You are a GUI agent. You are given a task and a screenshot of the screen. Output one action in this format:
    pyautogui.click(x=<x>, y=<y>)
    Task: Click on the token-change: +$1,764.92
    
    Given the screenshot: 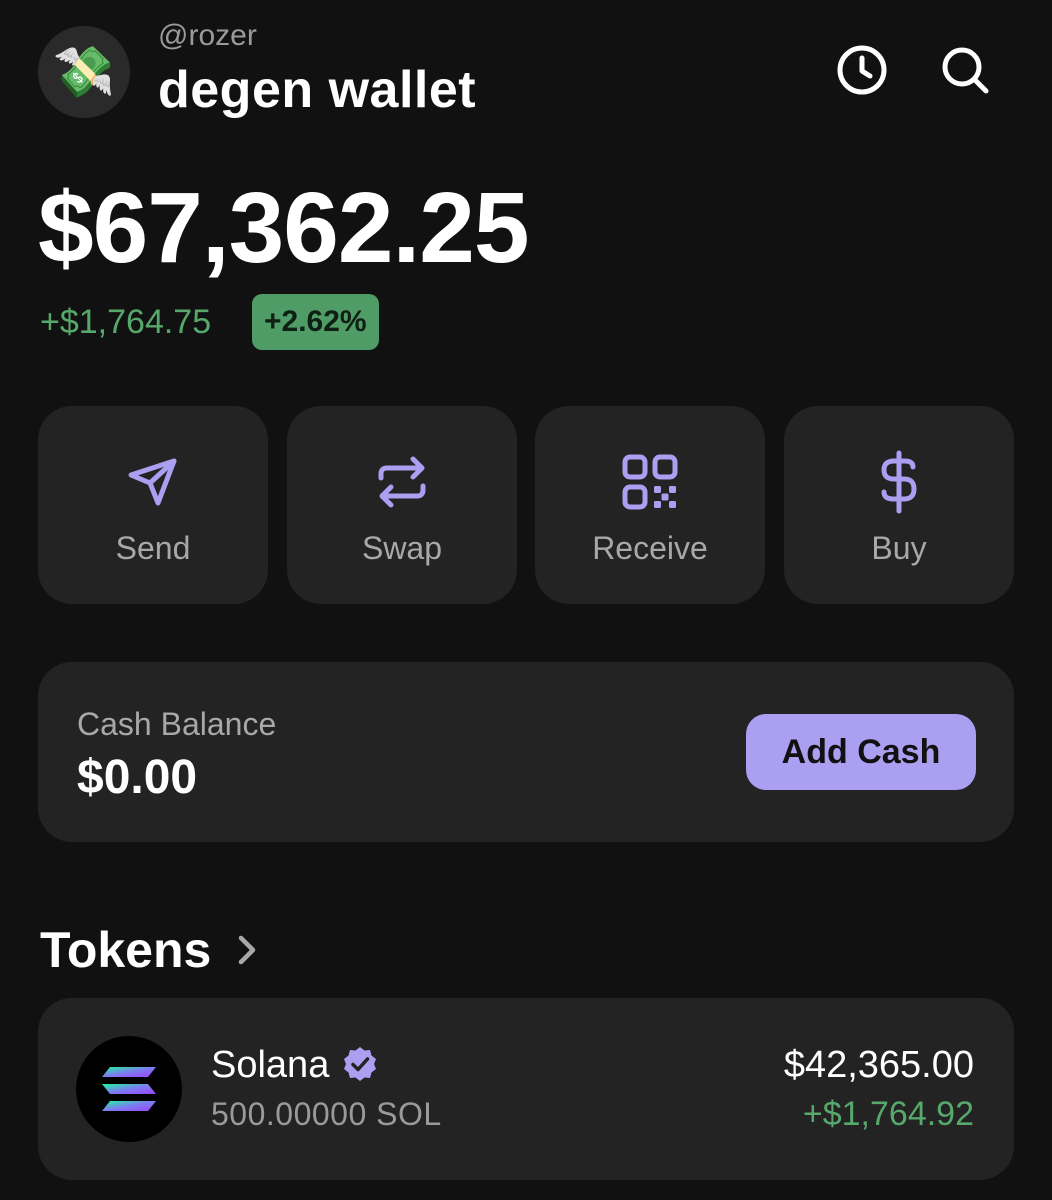 What is the action you would take?
    pyautogui.click(x=888, y=1114)
    